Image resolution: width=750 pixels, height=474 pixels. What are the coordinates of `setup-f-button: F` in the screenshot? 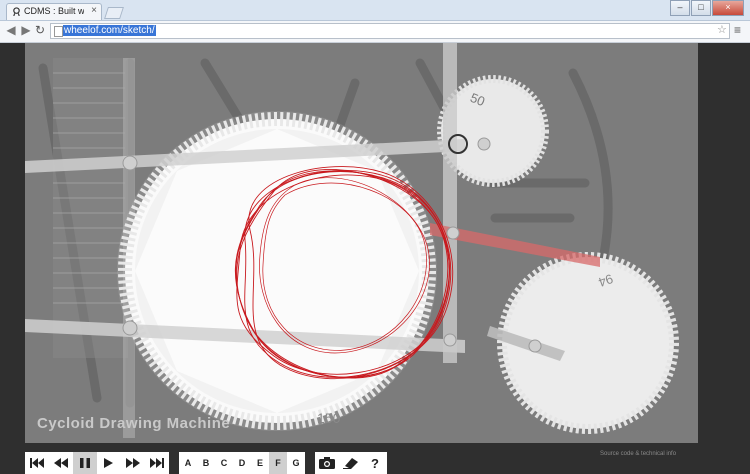 It's located at (278, 463).